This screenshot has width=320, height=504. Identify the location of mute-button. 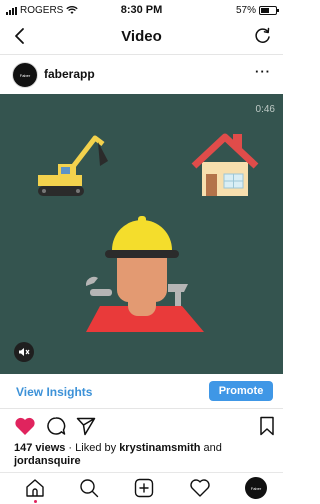
(24, 352).